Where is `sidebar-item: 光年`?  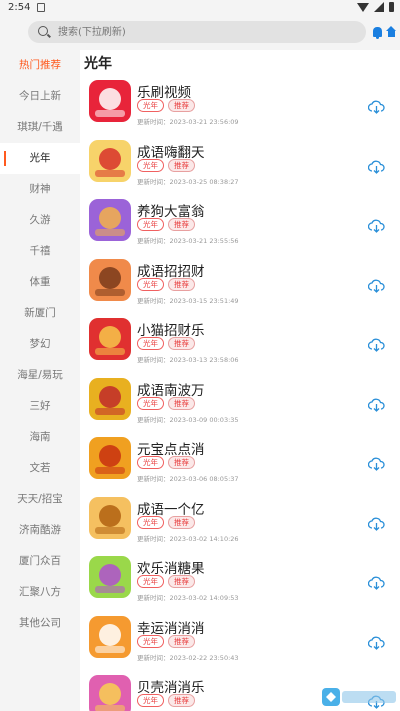 sidebar-item: 光年 is located at coordinates (40, 158).